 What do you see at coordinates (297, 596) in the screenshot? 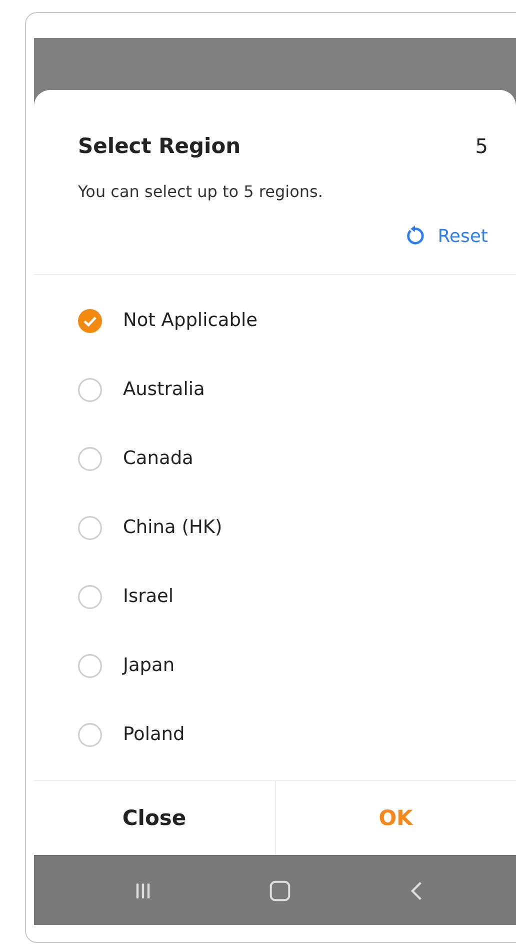
I see `region-option: Israel` at bounding box center [297, 596].